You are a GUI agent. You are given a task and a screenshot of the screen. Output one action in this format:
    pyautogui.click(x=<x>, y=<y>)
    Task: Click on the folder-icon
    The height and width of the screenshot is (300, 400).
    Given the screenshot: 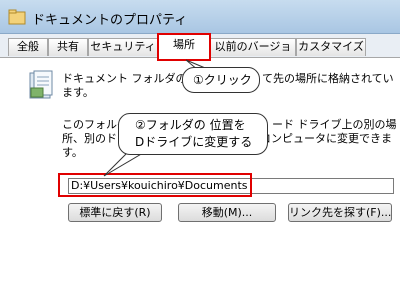 What is the action you would take?
    pyautogui.click(x=17, y=17)
    